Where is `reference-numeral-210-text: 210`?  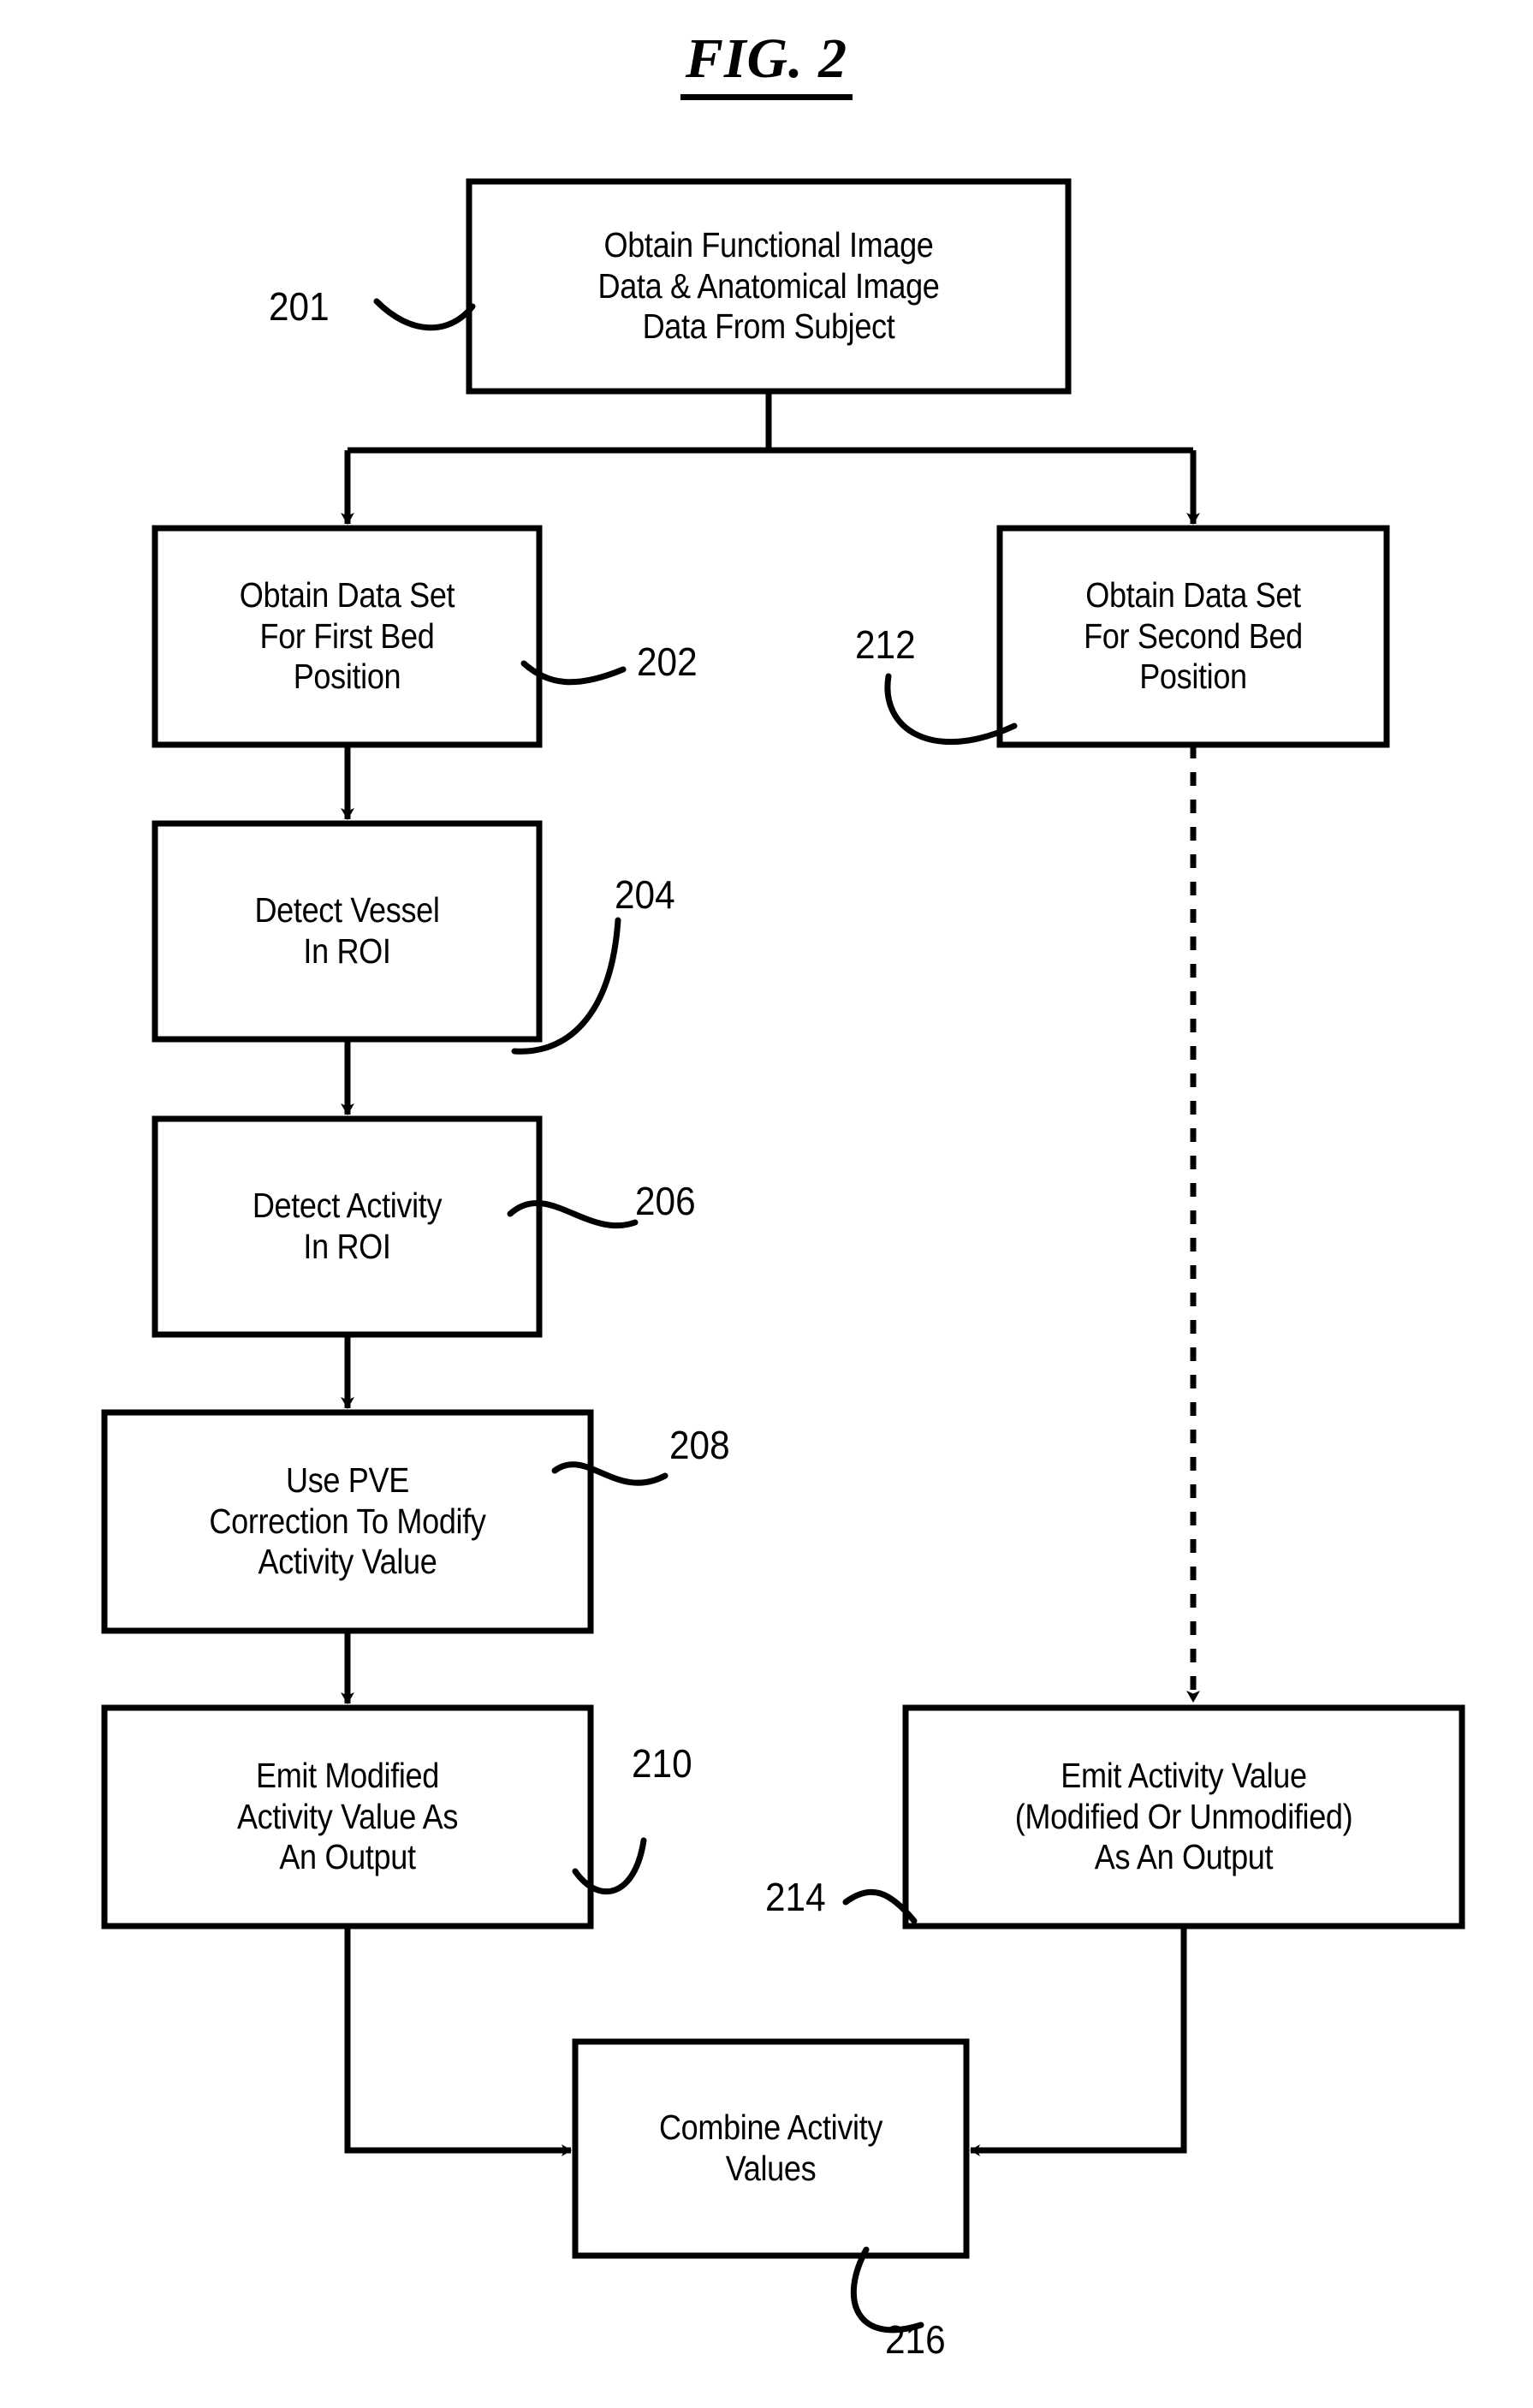 reference-numeral-210-text: 210 is located at coordinates (662, 1763).